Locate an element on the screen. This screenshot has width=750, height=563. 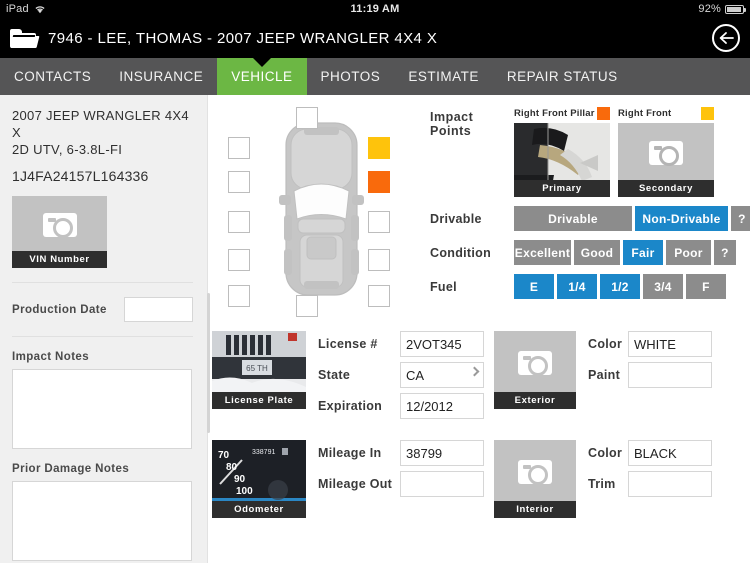
fuel-label: Fuel is located at coordinates (443, 286).